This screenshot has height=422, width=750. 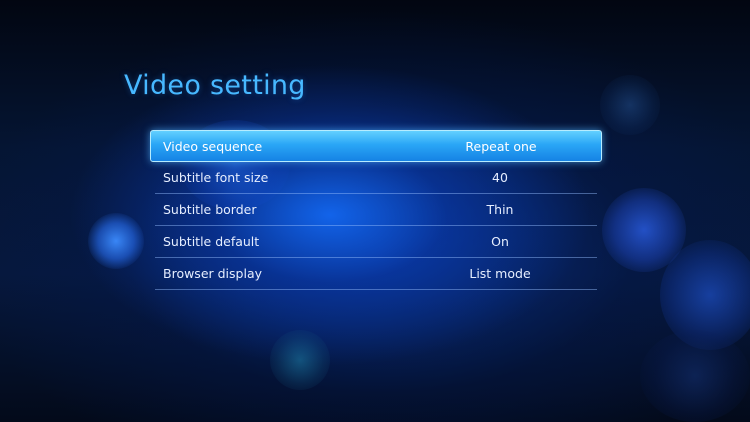 I want to click on setting-label: Subtitle border, so click(x=210, y=209).